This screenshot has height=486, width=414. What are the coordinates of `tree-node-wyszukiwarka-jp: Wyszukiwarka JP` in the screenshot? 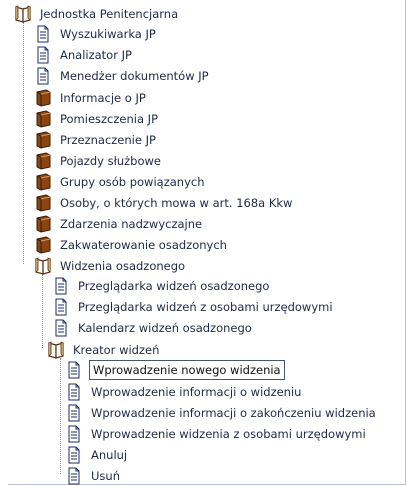 It's located at (96, 34).